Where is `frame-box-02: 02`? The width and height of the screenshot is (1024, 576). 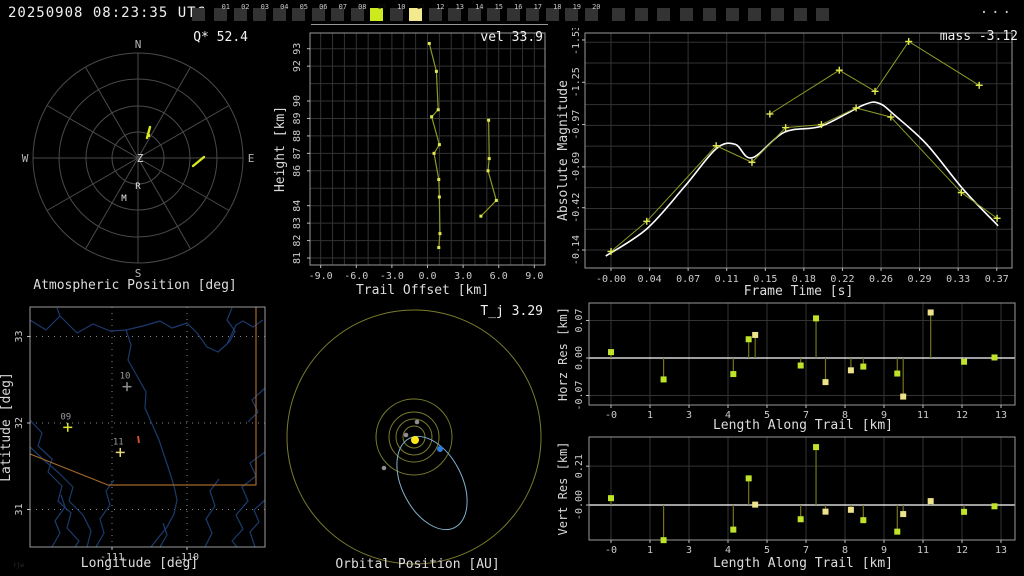
frame-box-02: 02 is located at coordinates (241, 12).